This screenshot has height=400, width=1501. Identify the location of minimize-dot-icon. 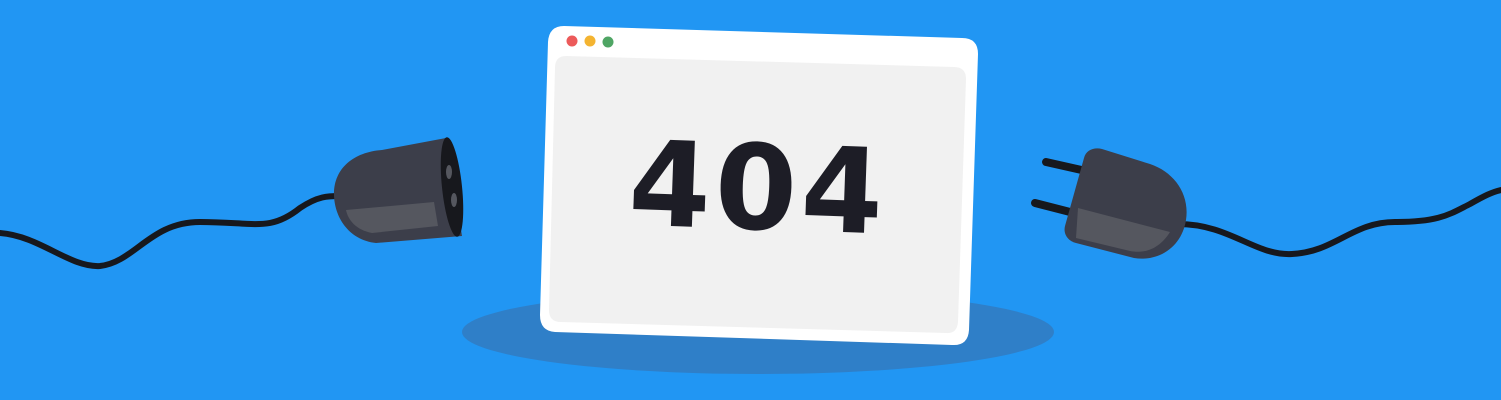
(590, 41).